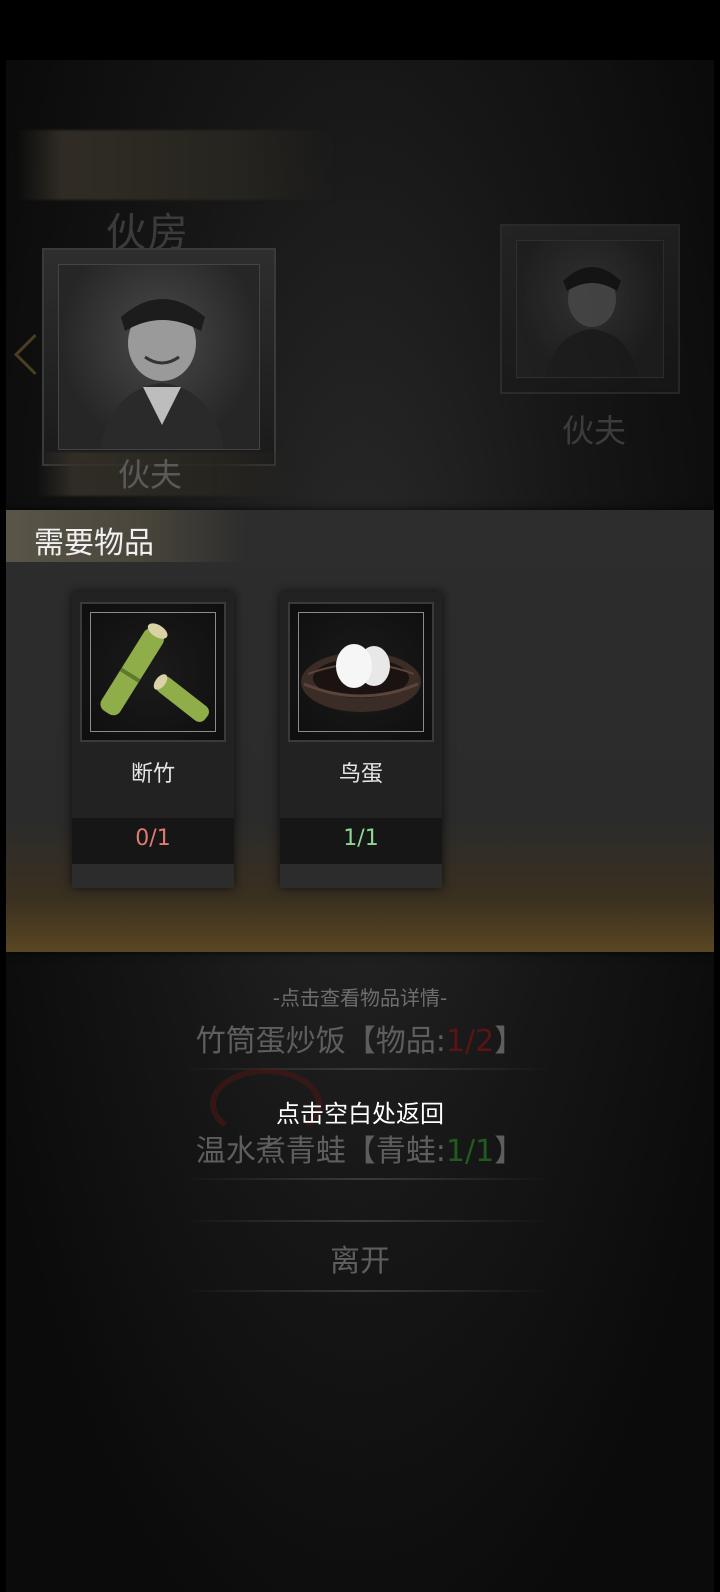 Image resolution: width=720 pixels, height=1592 pixels. Describe the element at coordinates (176, 165) in the screenshot. I see `title-brush-stroke` at that location.